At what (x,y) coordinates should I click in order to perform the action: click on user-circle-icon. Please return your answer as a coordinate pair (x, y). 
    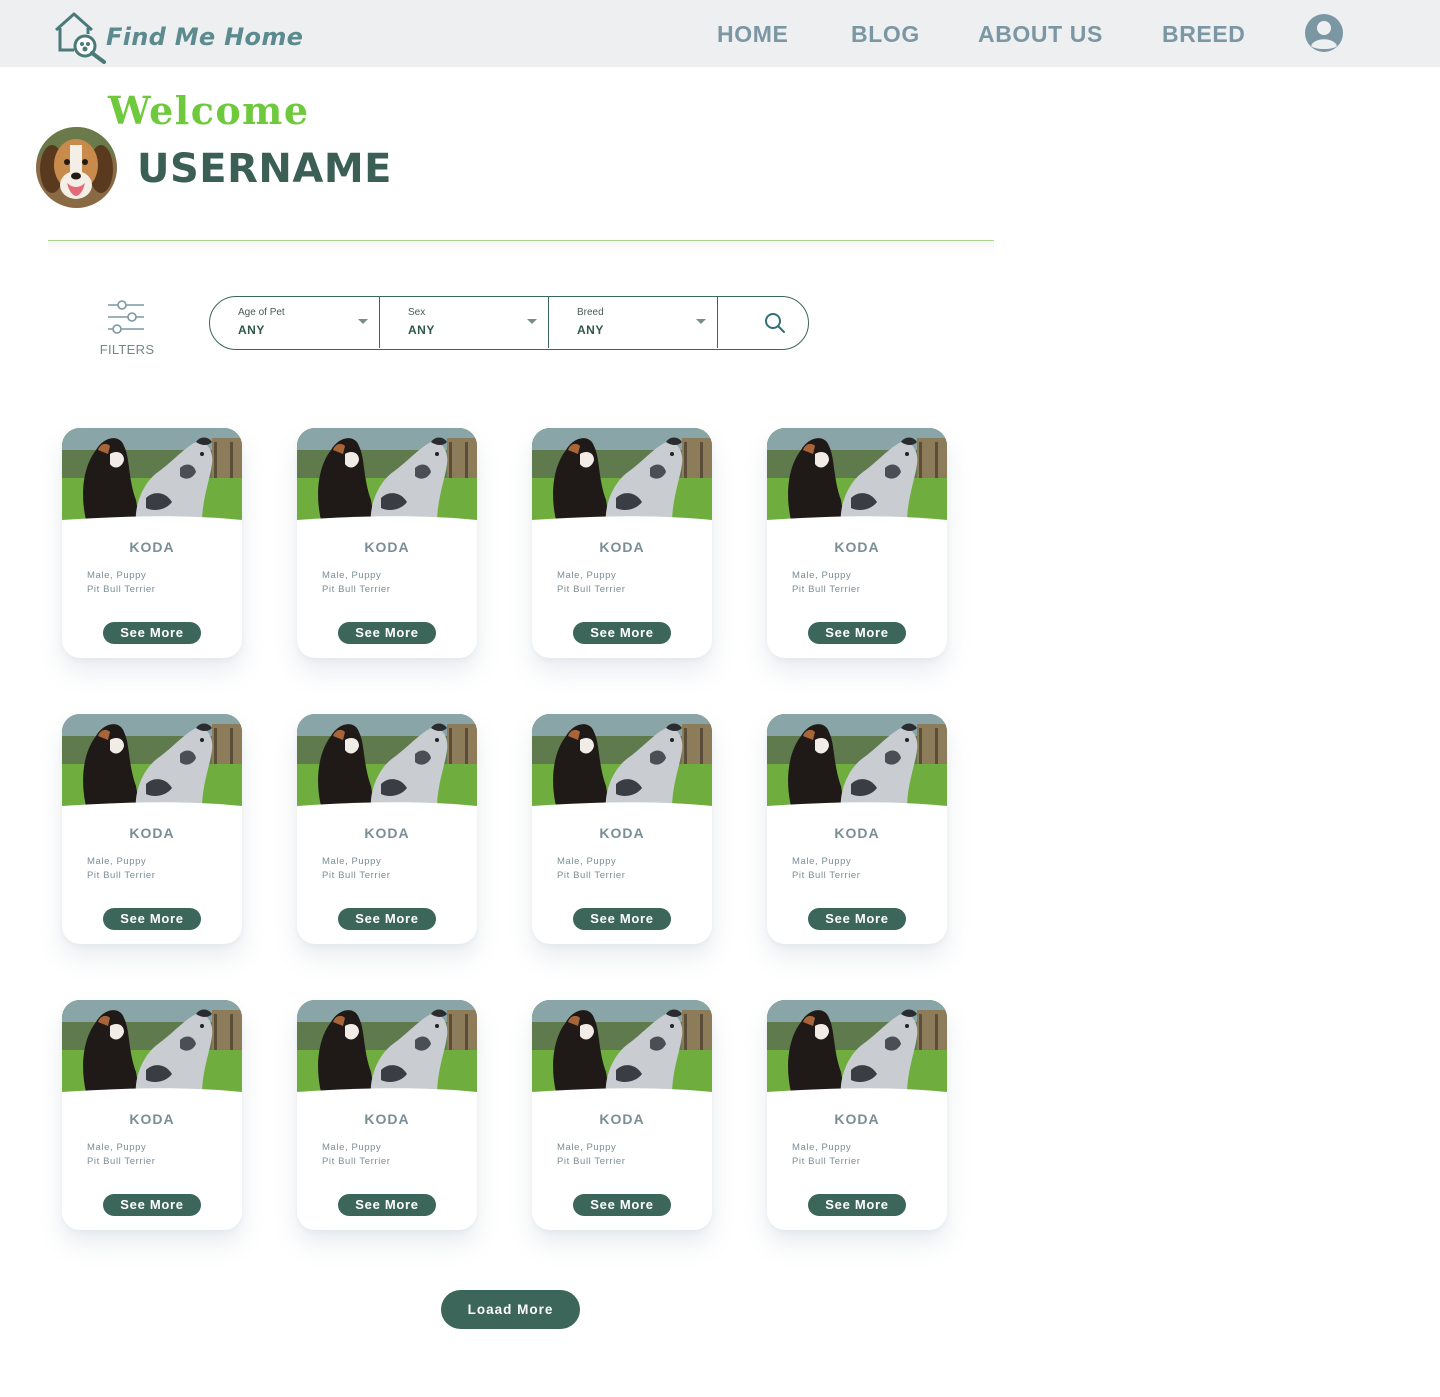
    Looking at the image, I should click on (1324, 33).